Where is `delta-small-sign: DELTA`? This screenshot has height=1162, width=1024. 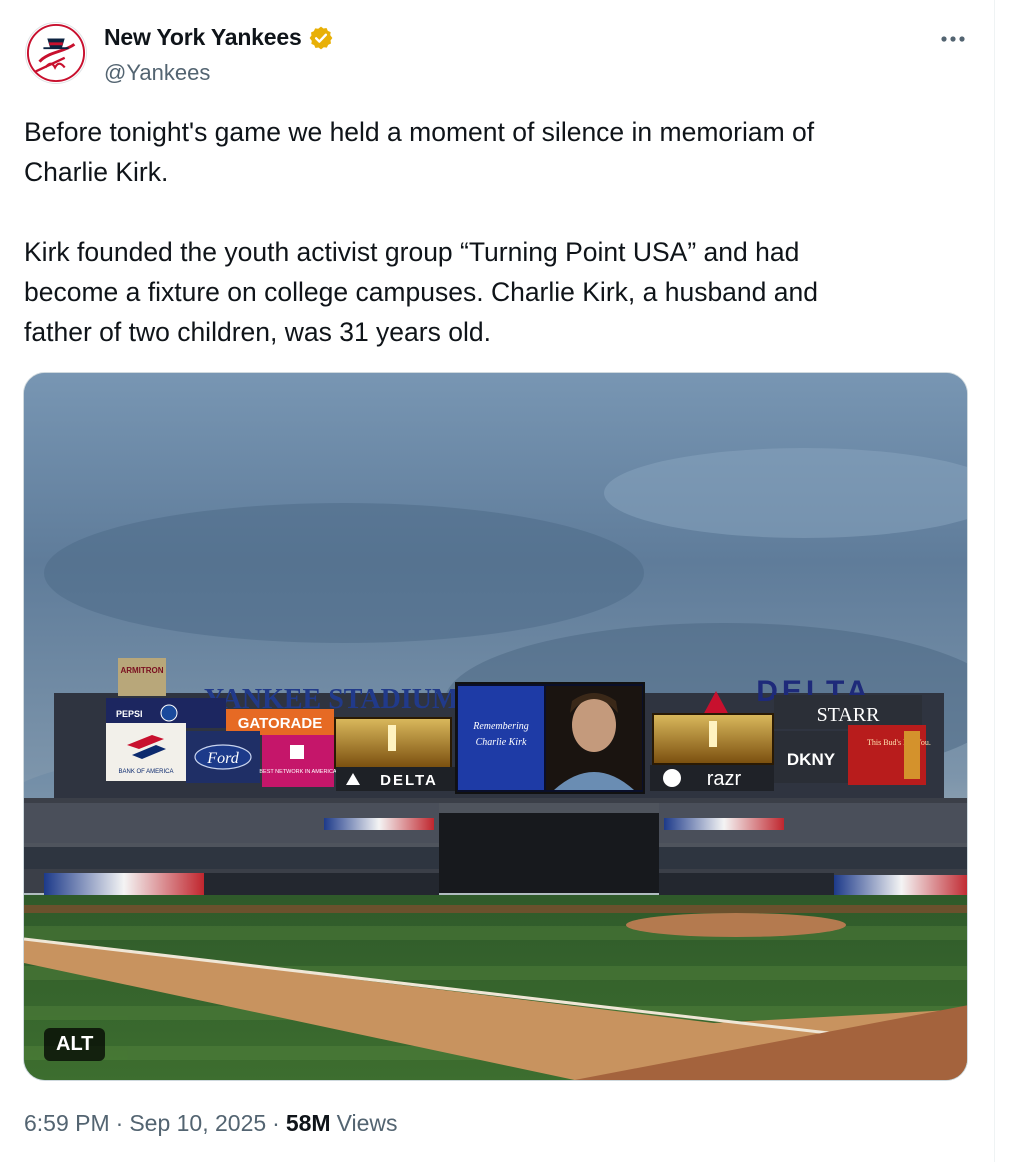 delta-small-sign: DELTA is located at coordinates (409, 780).